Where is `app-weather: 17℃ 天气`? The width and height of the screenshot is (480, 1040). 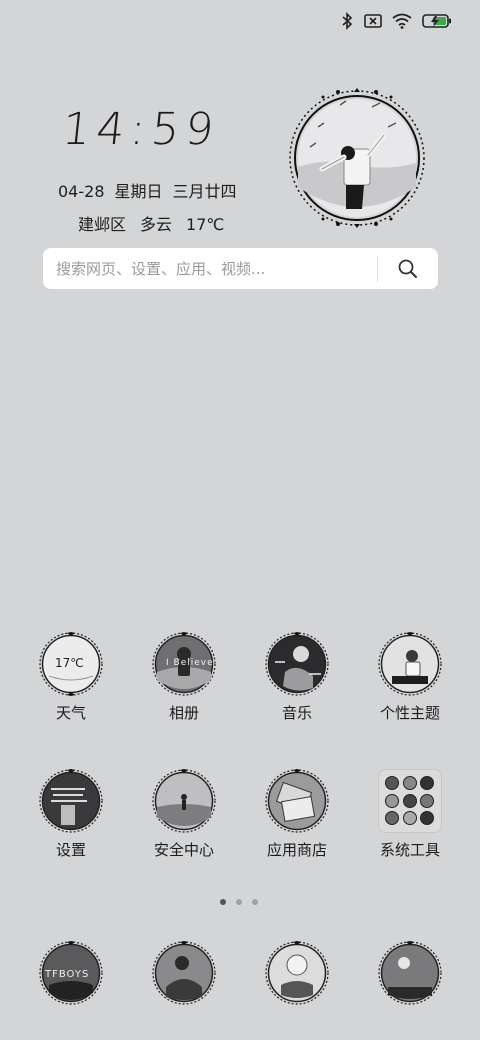 app-weather: 17℃ 天气 is located at coordinates (71, 677).